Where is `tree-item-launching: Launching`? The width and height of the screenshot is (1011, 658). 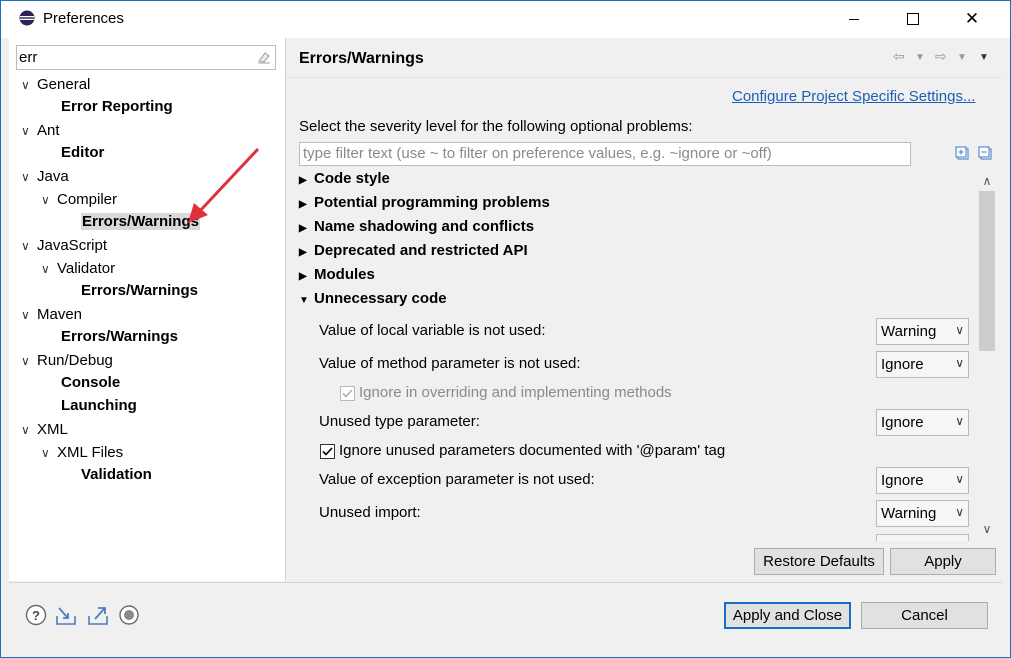 tree-item-launching: Launching is located at coordinates (99, 406).